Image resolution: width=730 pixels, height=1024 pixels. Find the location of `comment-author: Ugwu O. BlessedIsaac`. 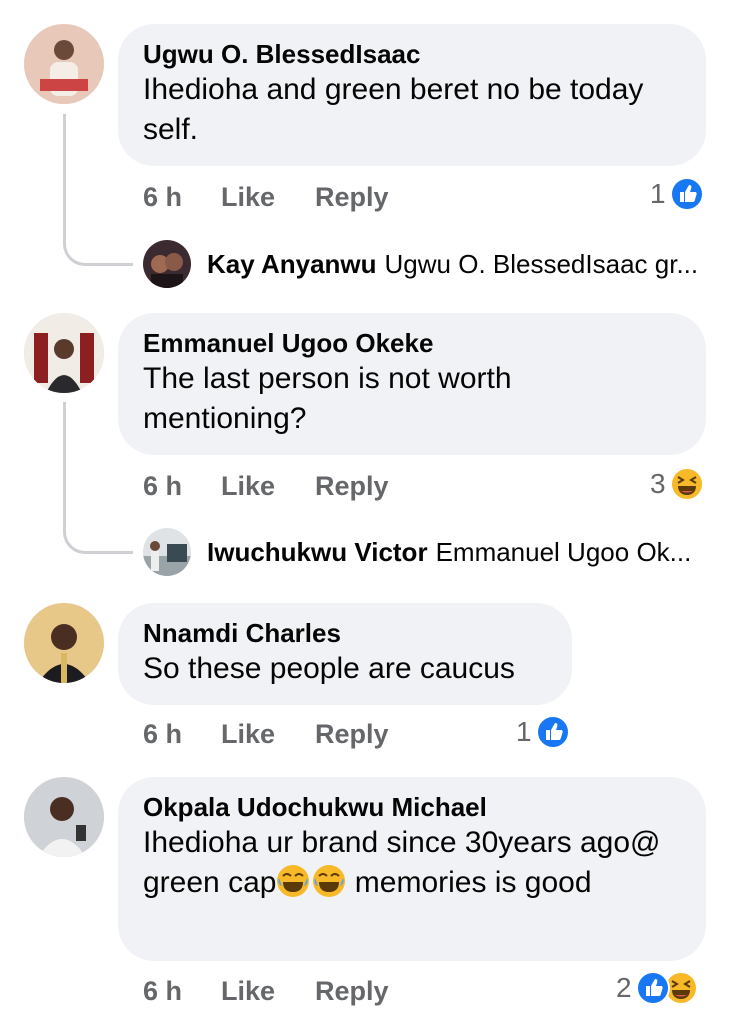

comment-author: Ugwu O. BlessedIsaac is located at coordinates (412, 54).